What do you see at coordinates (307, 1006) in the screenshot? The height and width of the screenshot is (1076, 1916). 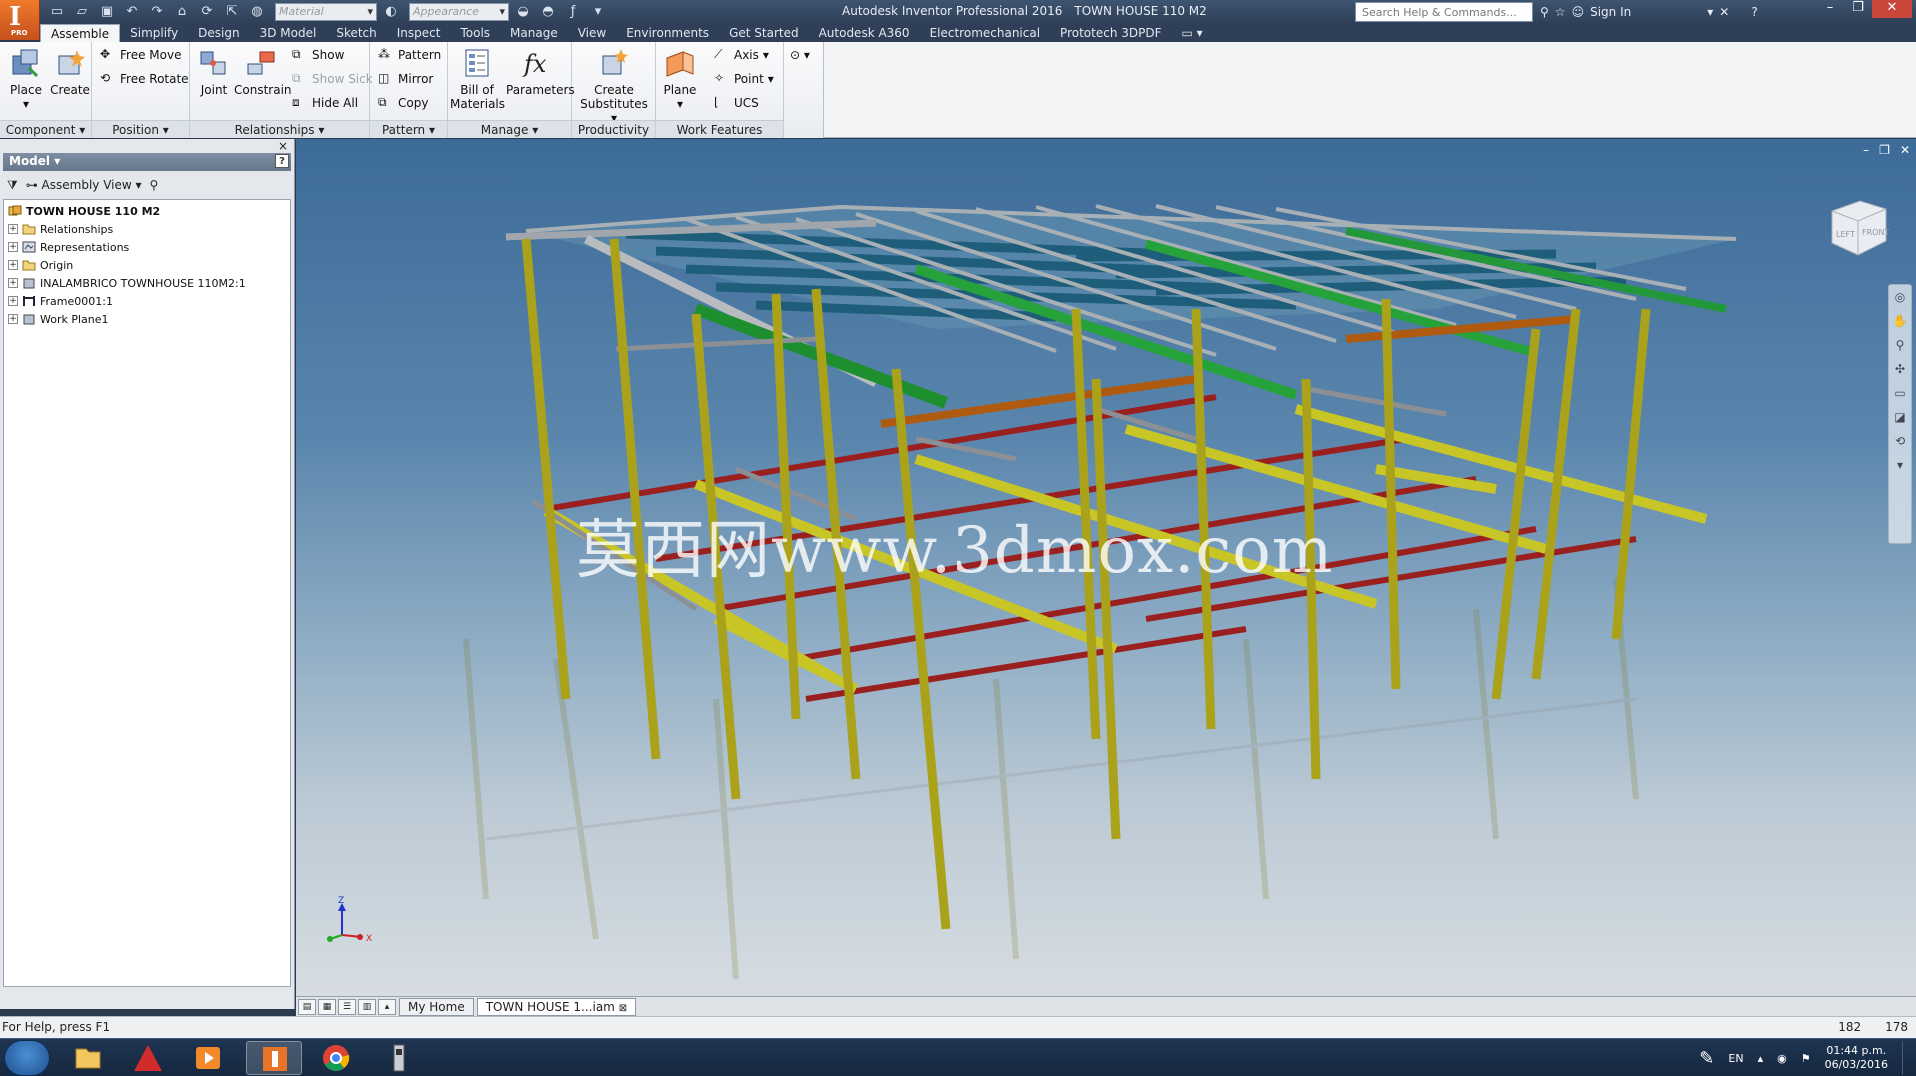 I see `tile-layout-icon: ▤` at bounding box center [307, 1006].